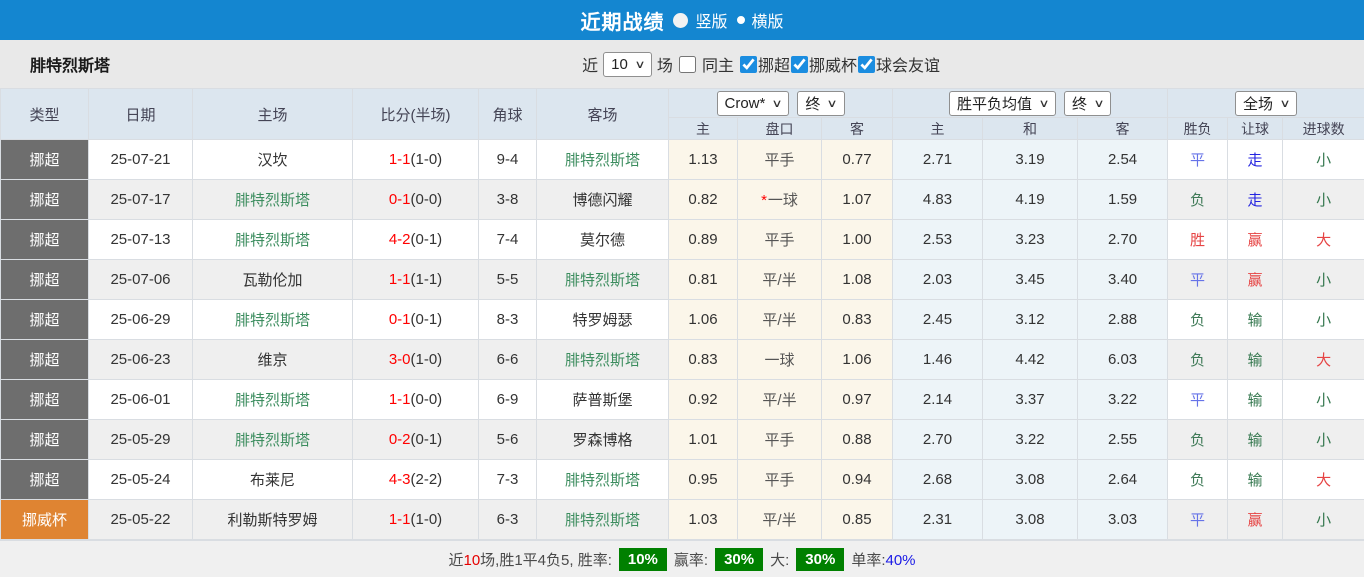 Image resolution: width=1364 pixels, height=587 pixels. What do you see at coordinates (415, 199) in the screenshot?
I see `match-score: 0-1(0-0)` at bounding box center [415, 199].